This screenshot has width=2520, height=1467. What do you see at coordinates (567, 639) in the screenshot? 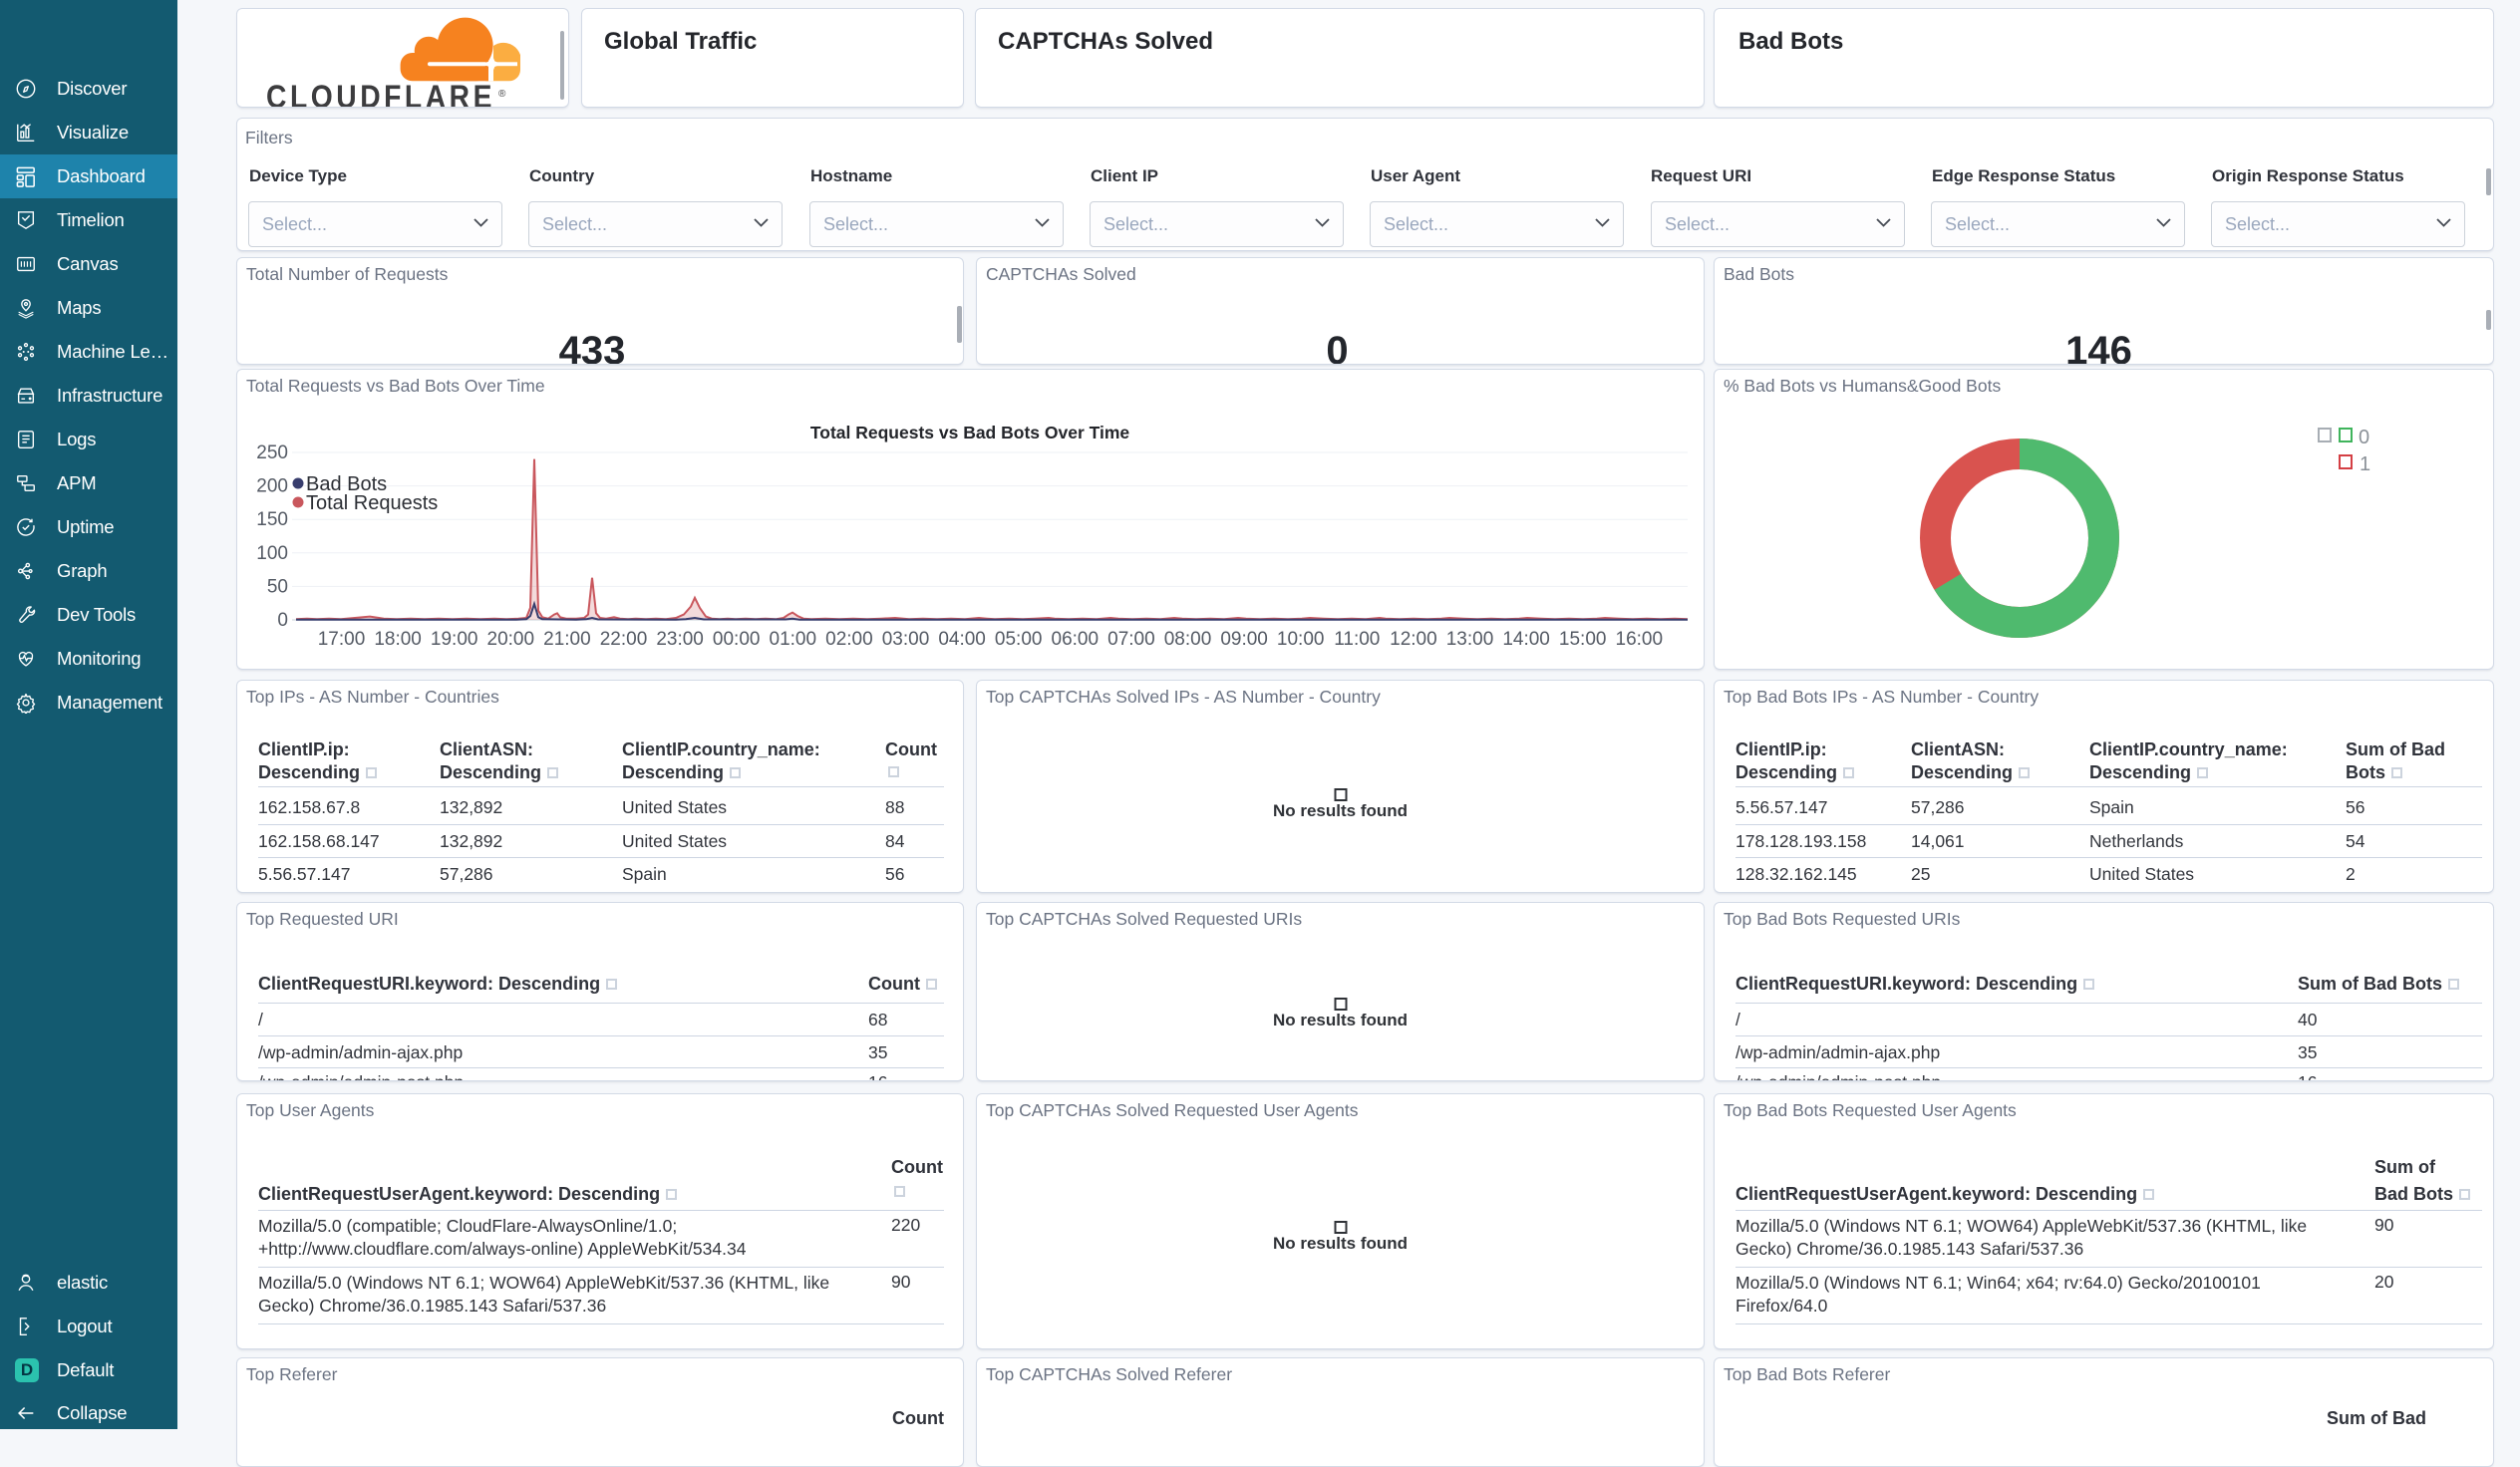
I see `svg-text: 21:00` at bounding box center [567, 639].